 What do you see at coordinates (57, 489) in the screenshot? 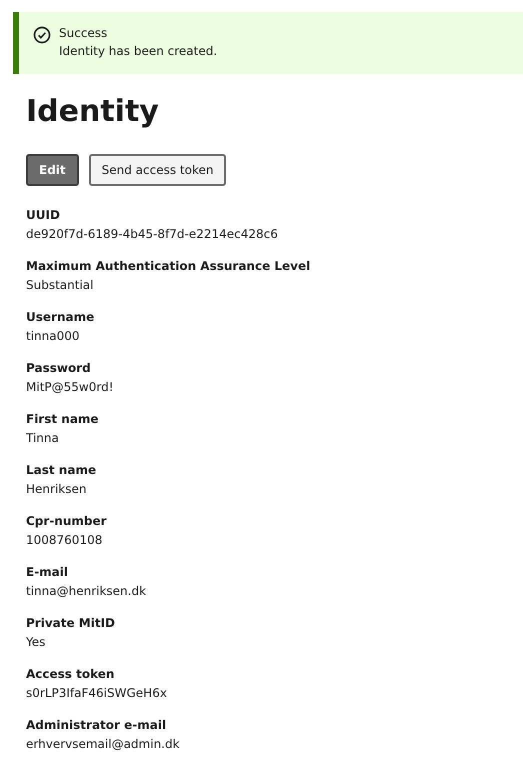
I see `field-value: Henriksen` at bounding box center [57, 489].